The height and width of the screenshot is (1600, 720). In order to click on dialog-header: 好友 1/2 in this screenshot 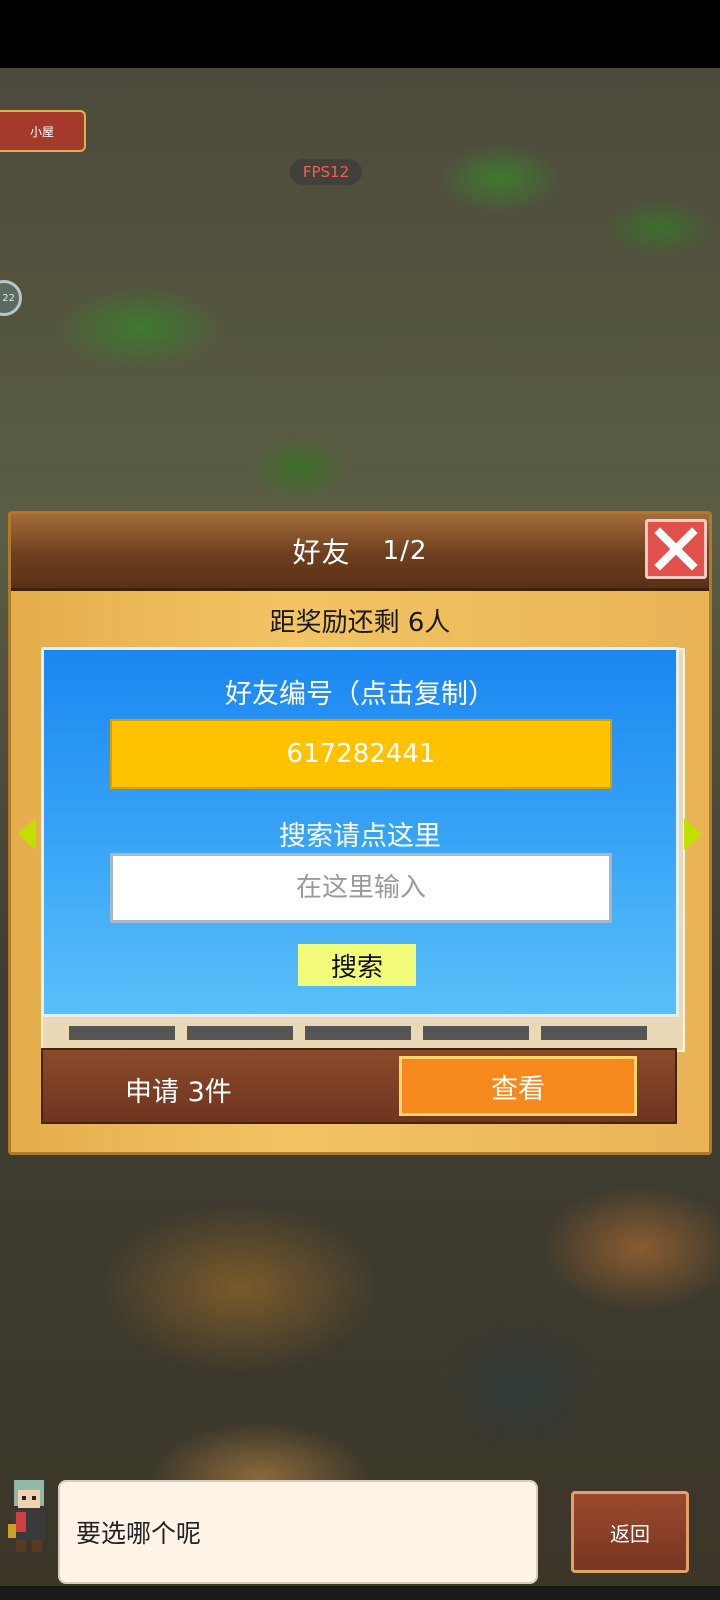, I will do `click(360, 552)`.